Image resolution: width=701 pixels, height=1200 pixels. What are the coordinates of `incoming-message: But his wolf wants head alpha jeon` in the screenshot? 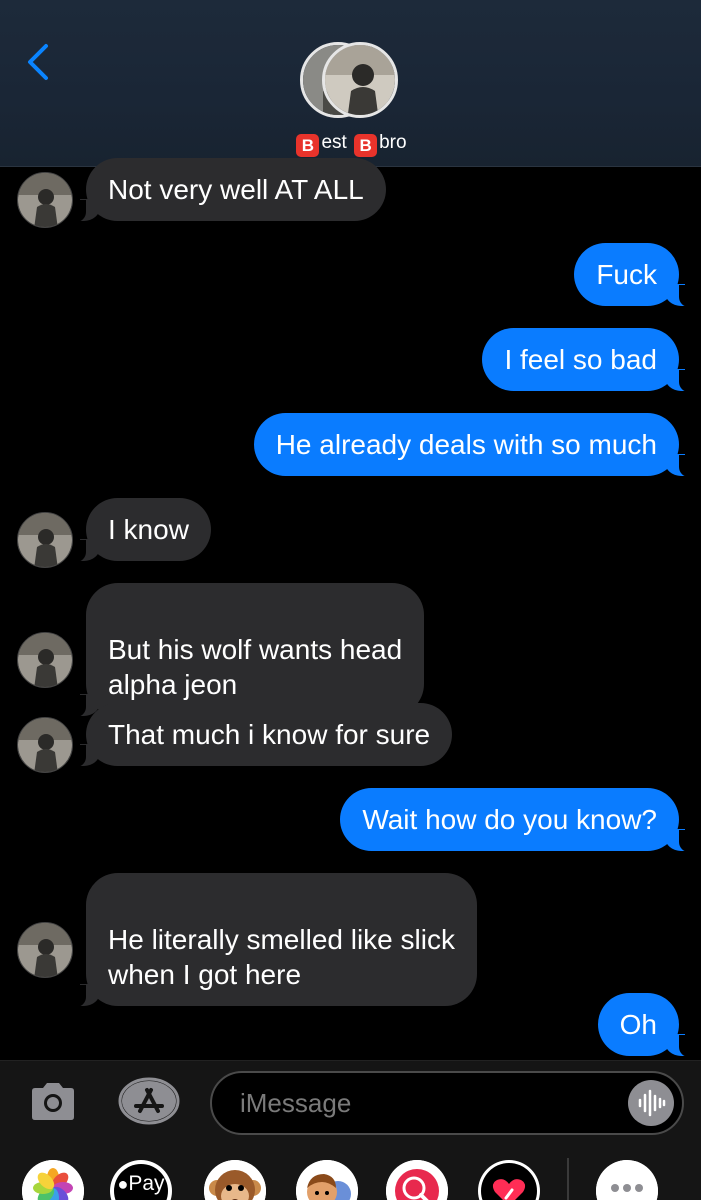 It's located at (249, 650).